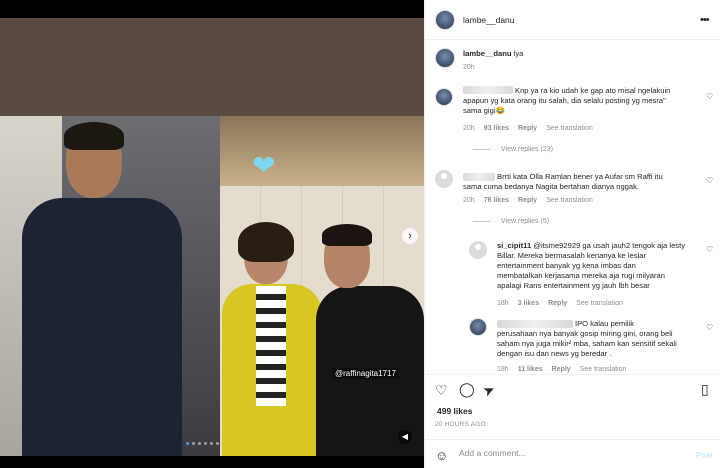 The height and width of the screenshot is (468, 720). What do you see at coordinates (365, 373) in the screenshot?
I see `user-tag: @raffinagita1717` at bounding box center [365, 373].